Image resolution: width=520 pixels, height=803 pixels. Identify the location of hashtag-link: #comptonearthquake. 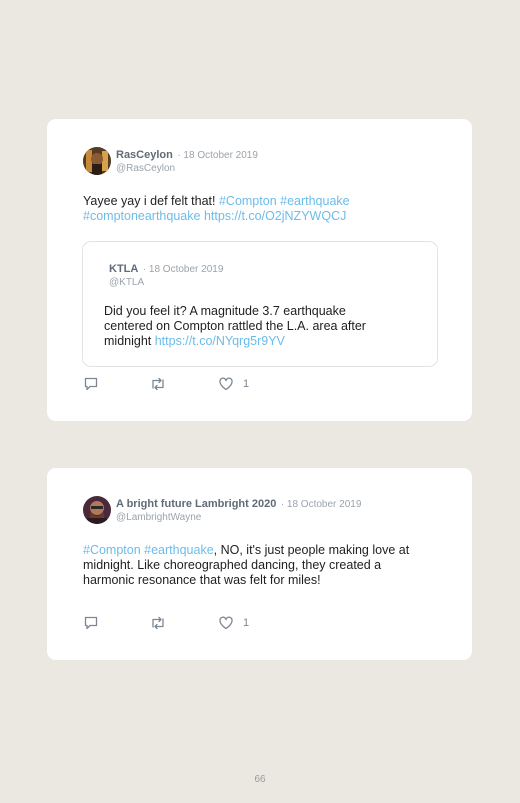
(141, 216).